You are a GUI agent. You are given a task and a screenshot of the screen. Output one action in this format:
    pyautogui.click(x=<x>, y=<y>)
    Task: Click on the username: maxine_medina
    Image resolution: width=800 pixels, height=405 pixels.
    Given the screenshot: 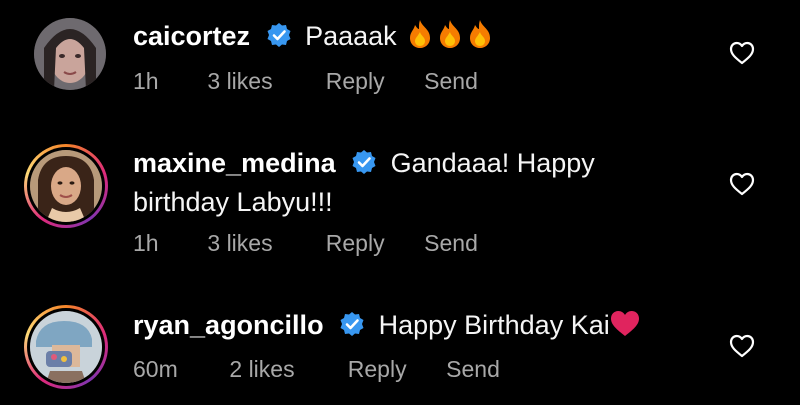 What is the action you would take?
    pyautogui.click(x=234, y=163)
    